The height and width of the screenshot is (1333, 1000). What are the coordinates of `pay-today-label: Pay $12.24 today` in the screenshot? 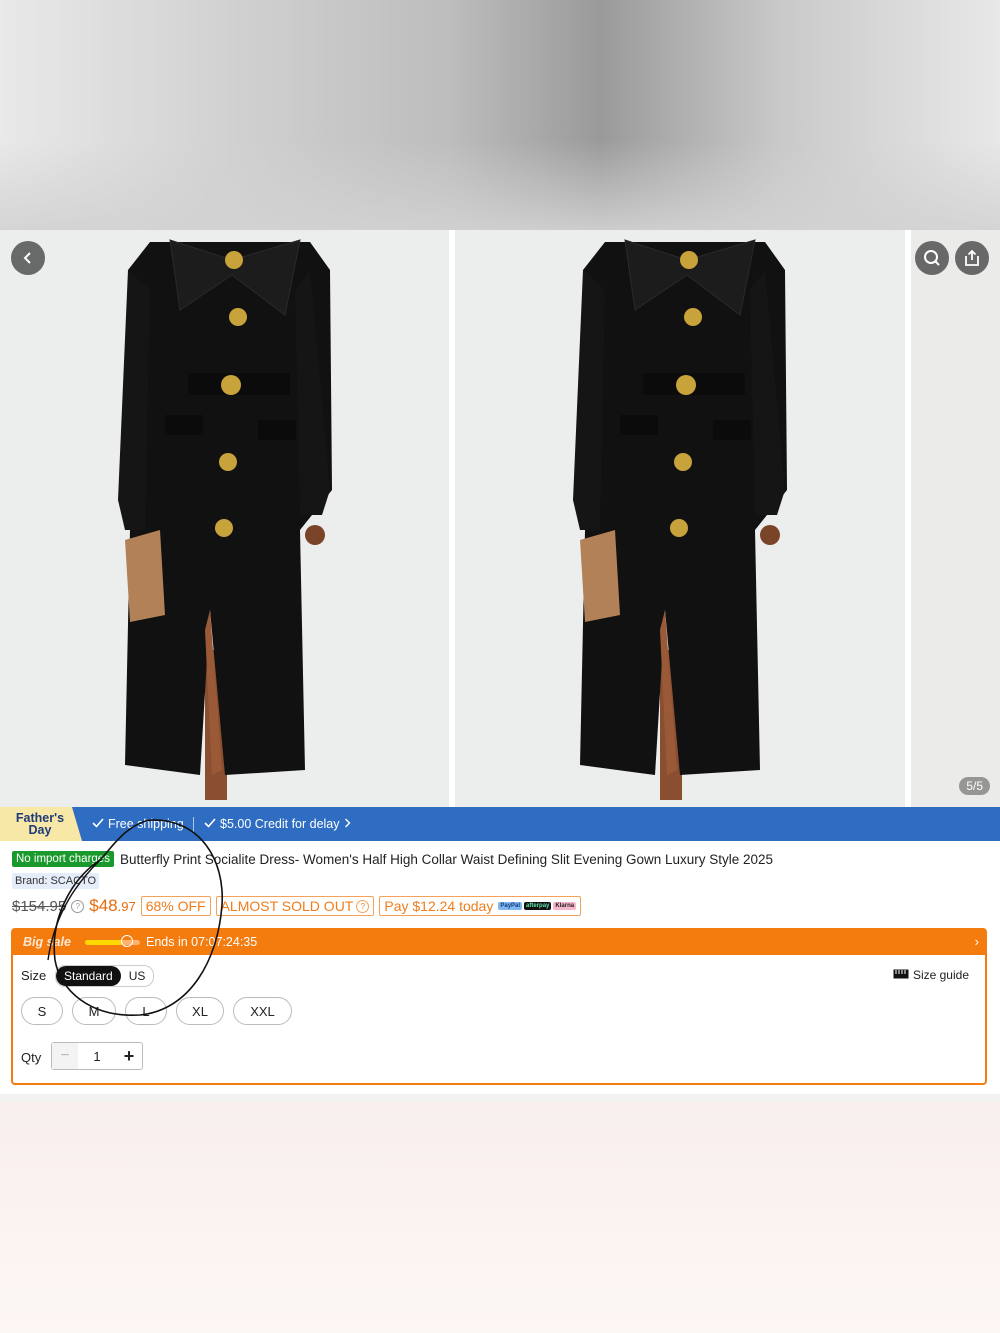 It's located at (439, 906).